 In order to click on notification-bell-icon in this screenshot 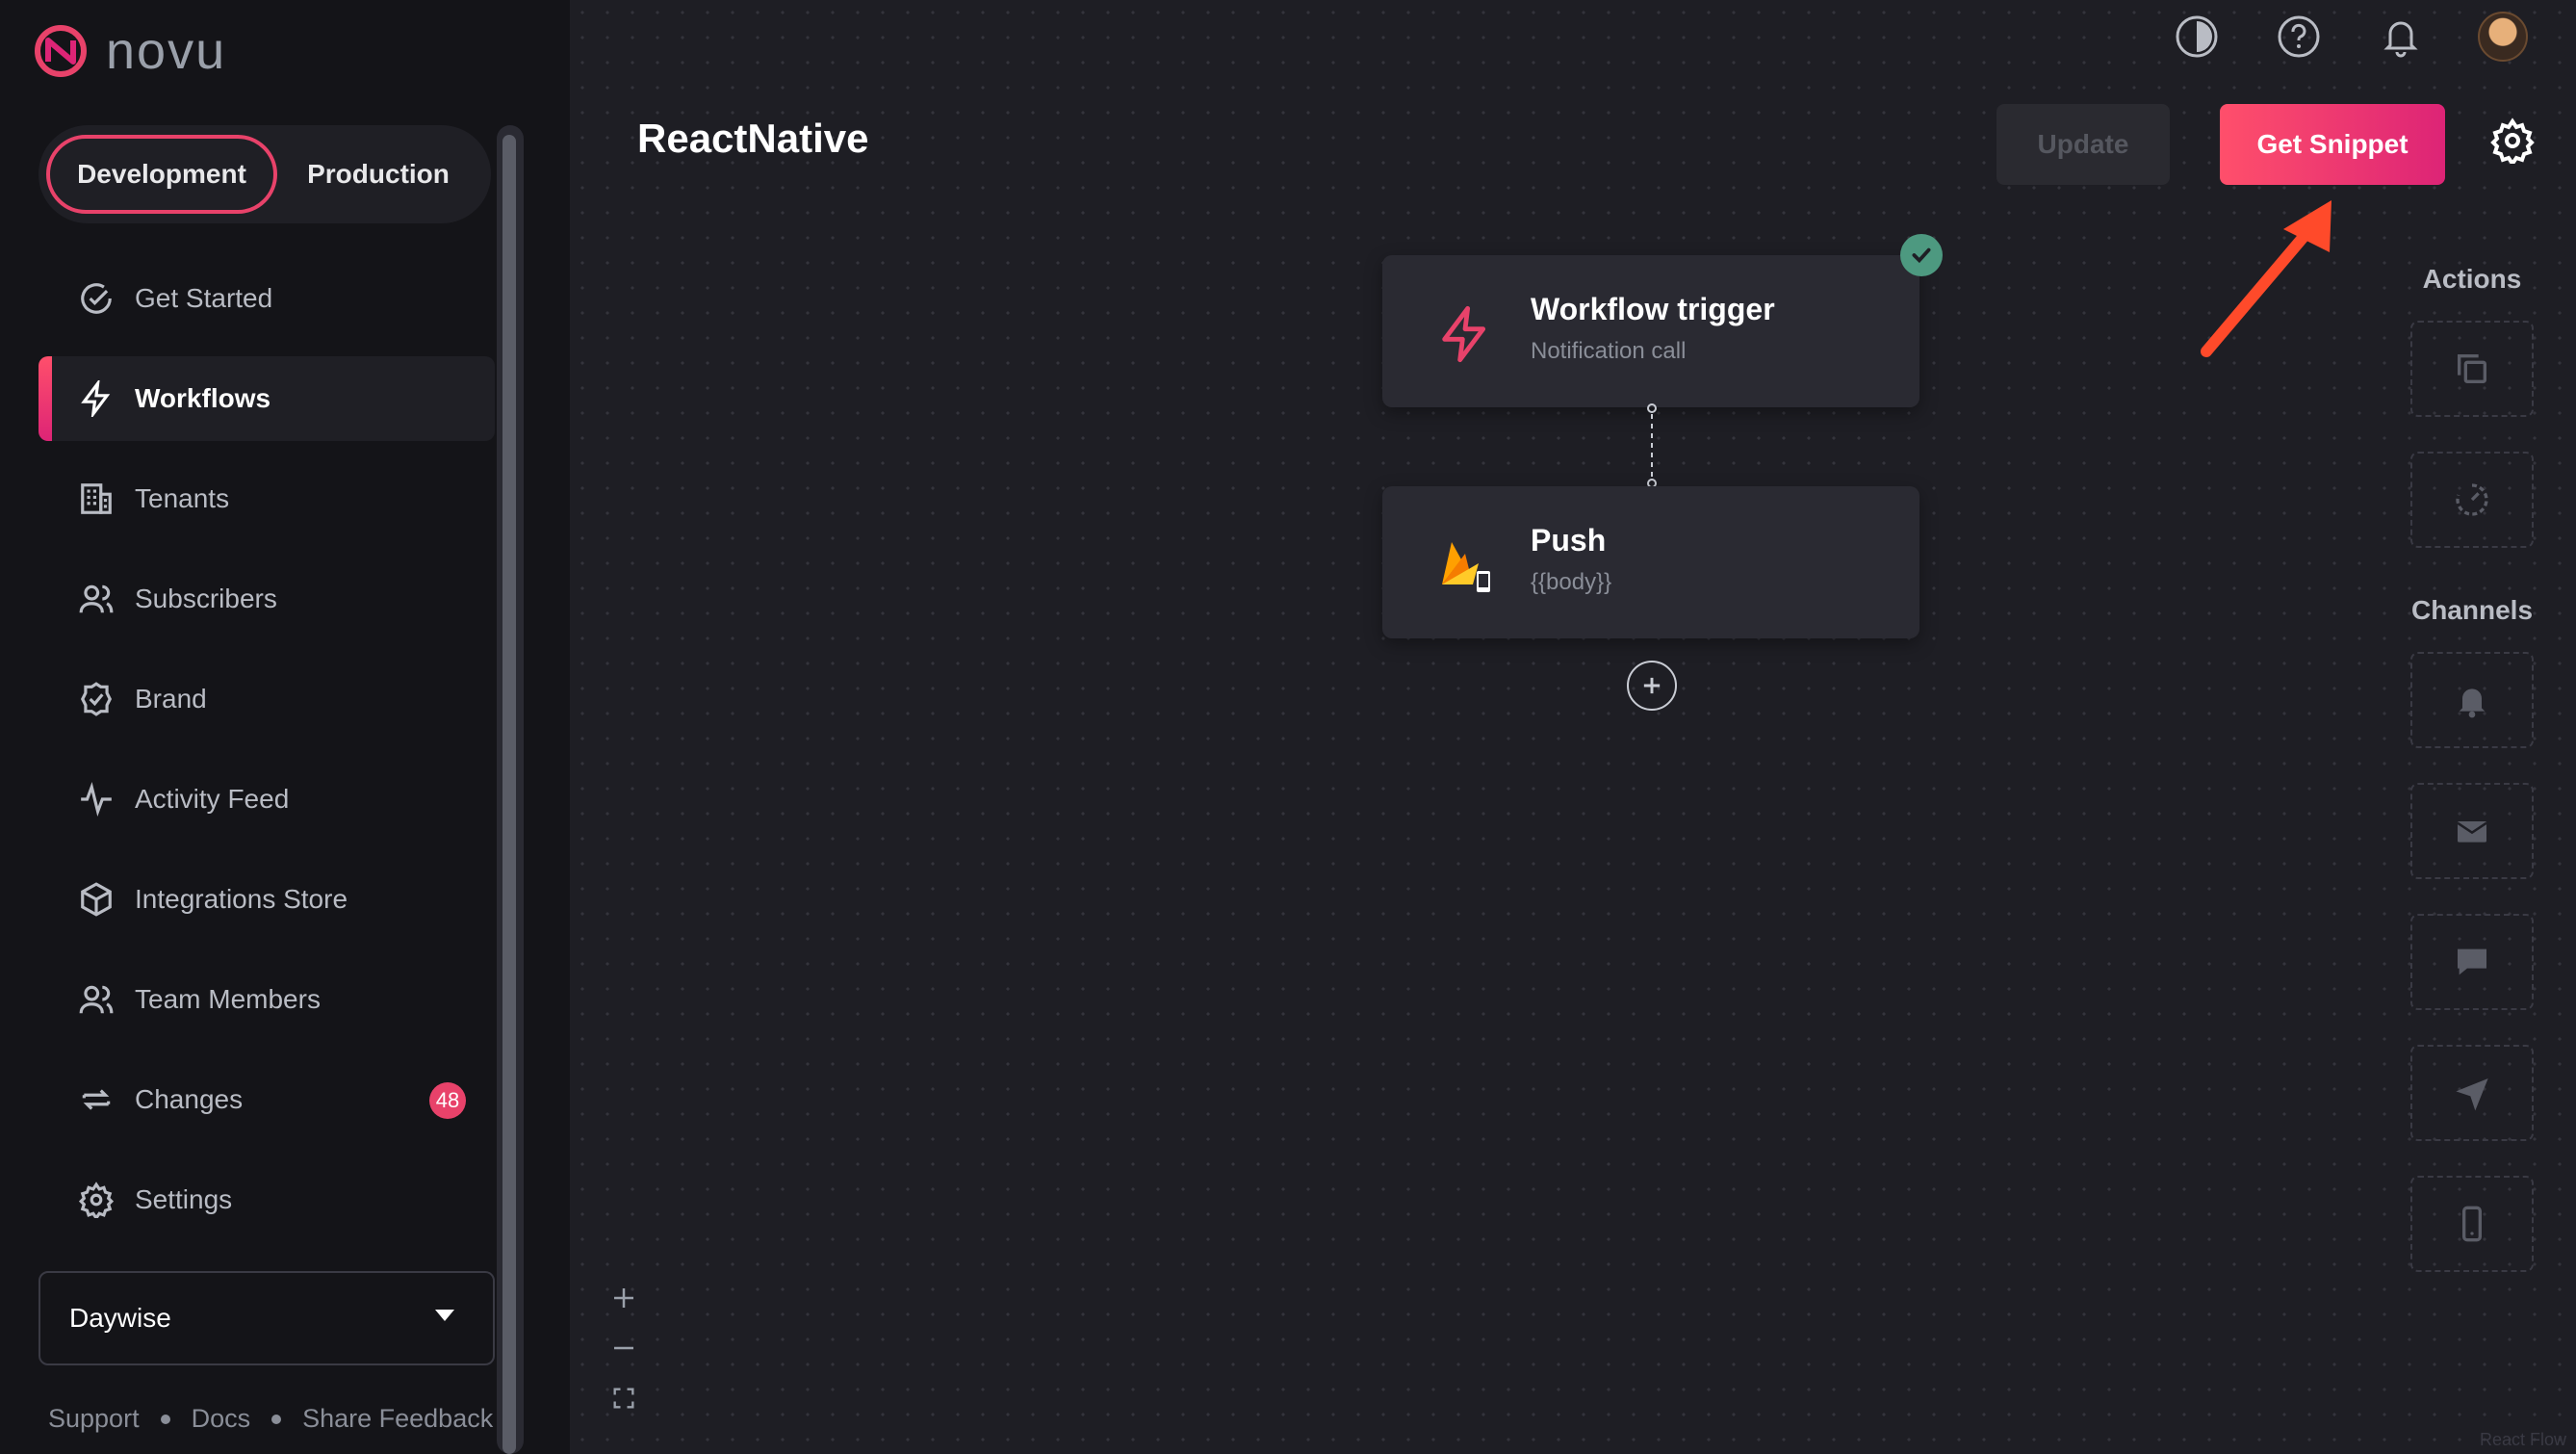, I will do `click(2401, 37)`.